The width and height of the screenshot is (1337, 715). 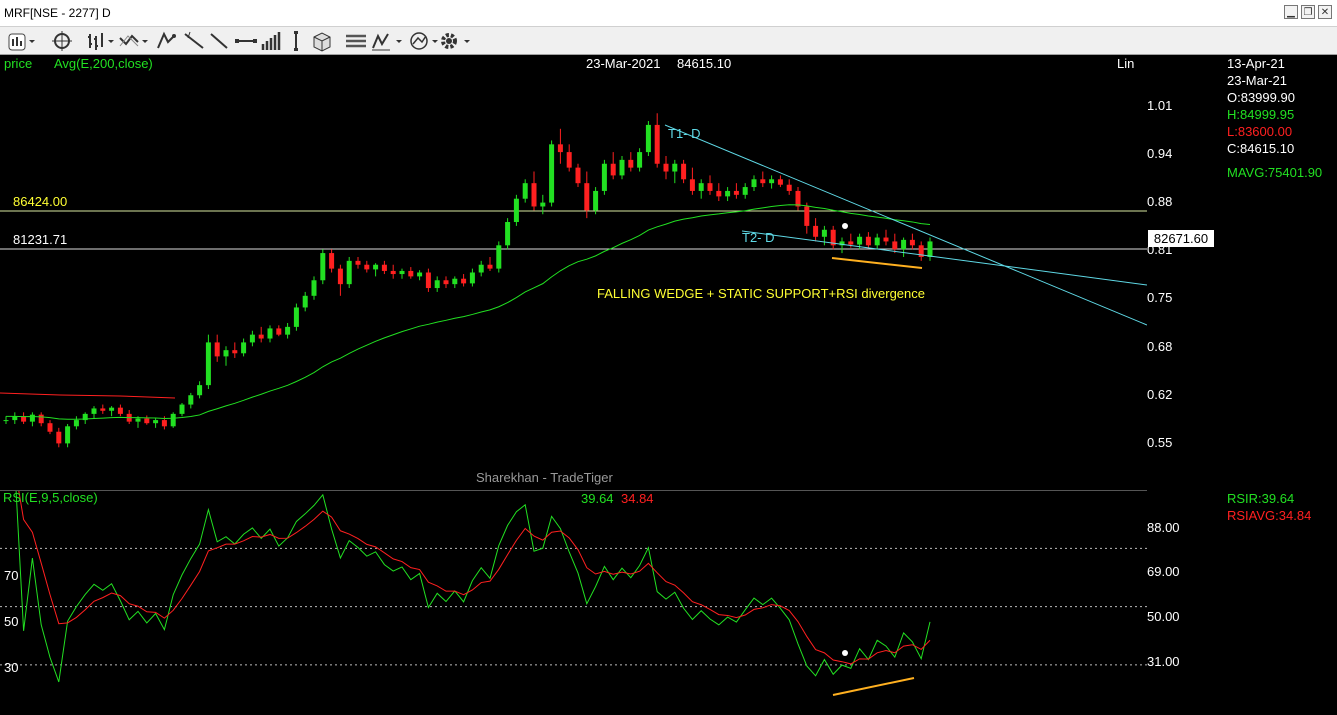 I want to click on compare-icon, so click(x=424, y=41).